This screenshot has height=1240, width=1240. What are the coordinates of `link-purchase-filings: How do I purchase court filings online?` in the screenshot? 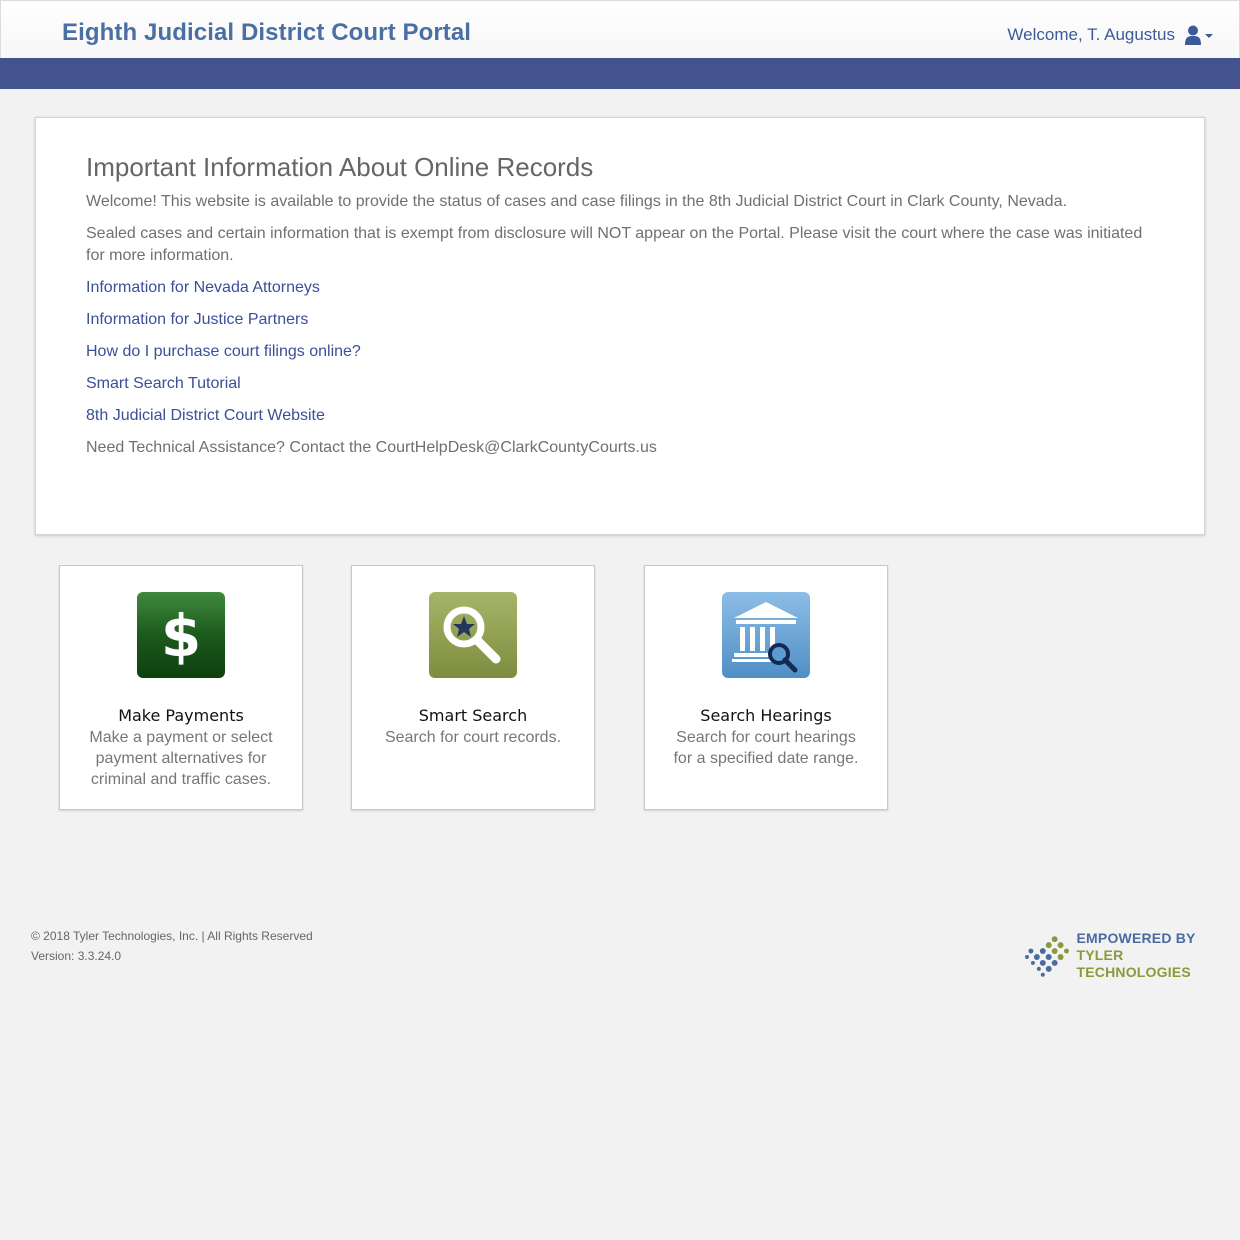 It's located at (616, 352).